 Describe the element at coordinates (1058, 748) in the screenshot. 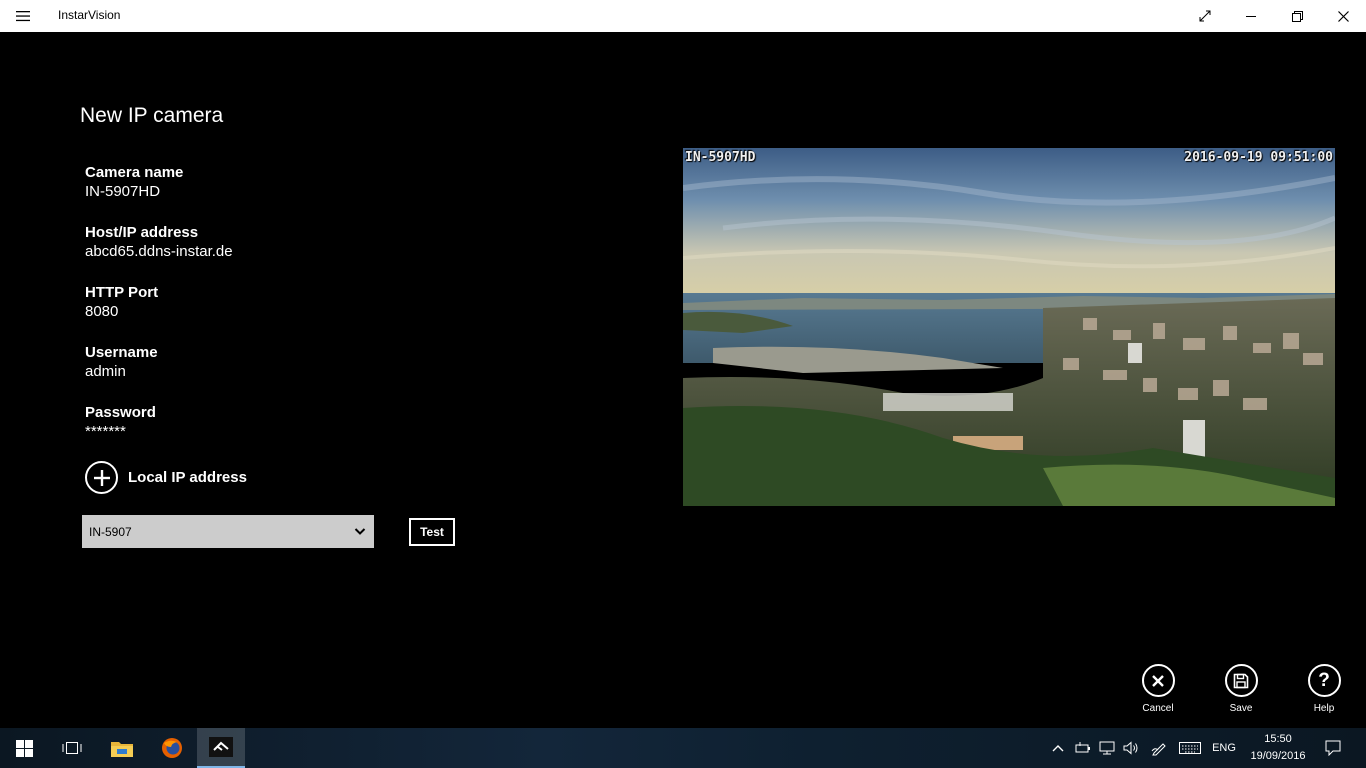

I see `chevron-up-icon` at that location.